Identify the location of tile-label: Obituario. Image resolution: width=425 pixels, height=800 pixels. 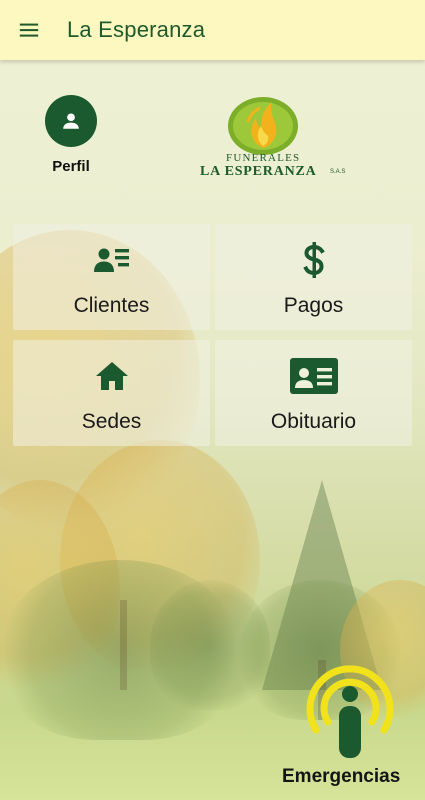
(313, 421).